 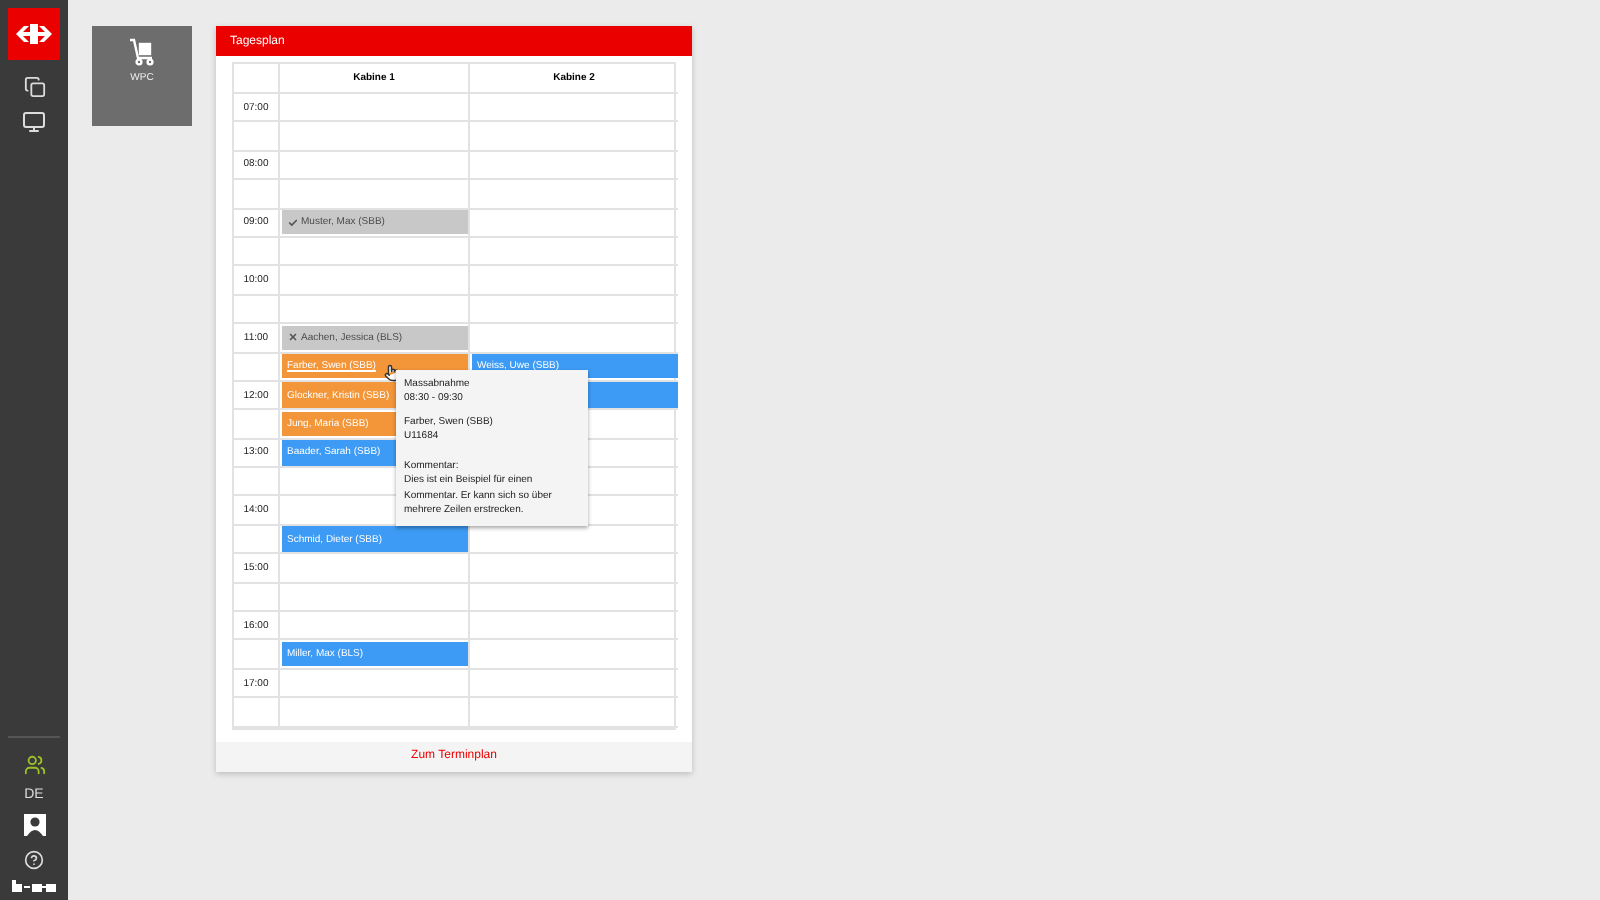 I want to click on logo-icon, so click(x=34, y=34).